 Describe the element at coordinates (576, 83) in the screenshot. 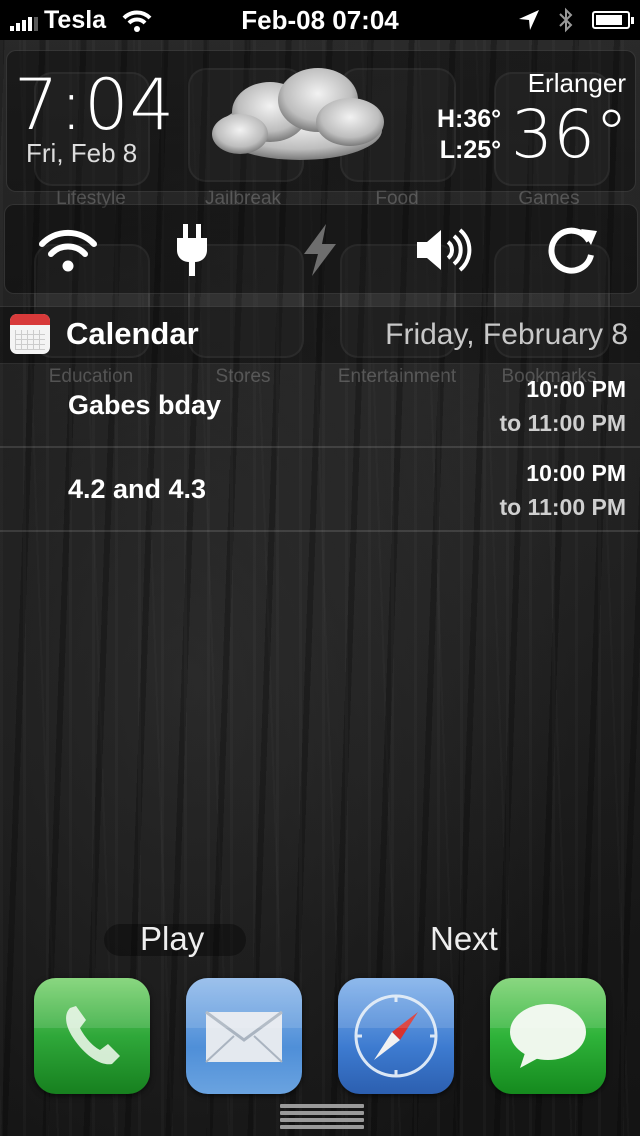

I see `weather-city: Erlanger` at that location.